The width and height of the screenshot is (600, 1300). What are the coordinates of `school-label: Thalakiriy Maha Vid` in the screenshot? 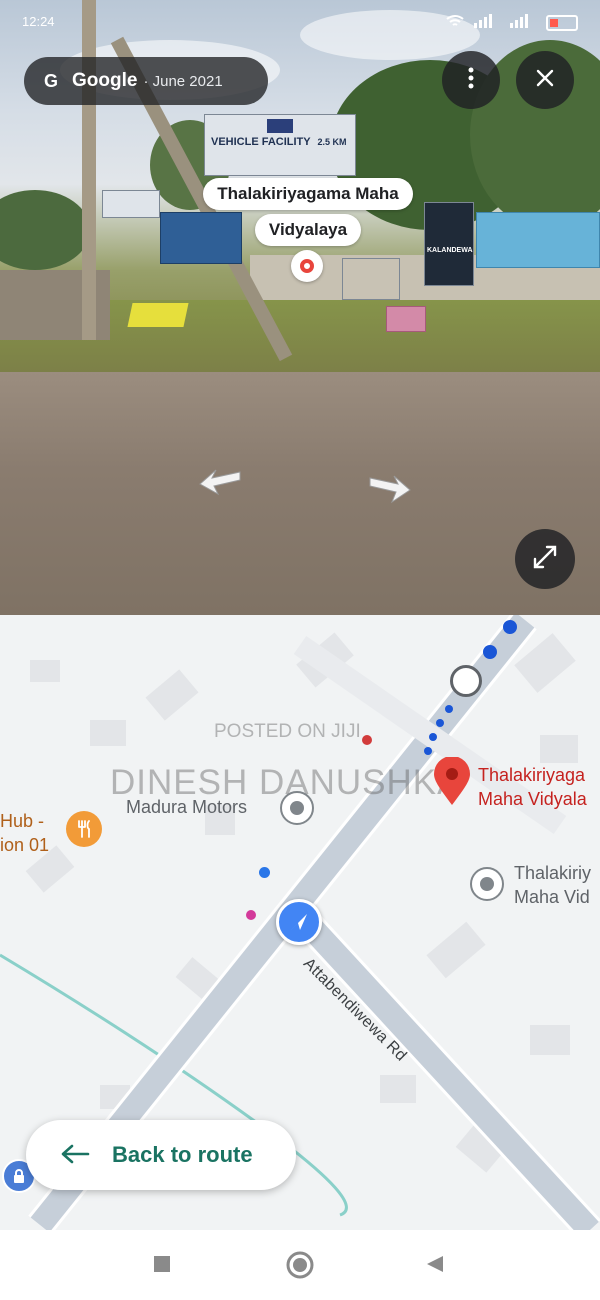 It's located at (552, 885).